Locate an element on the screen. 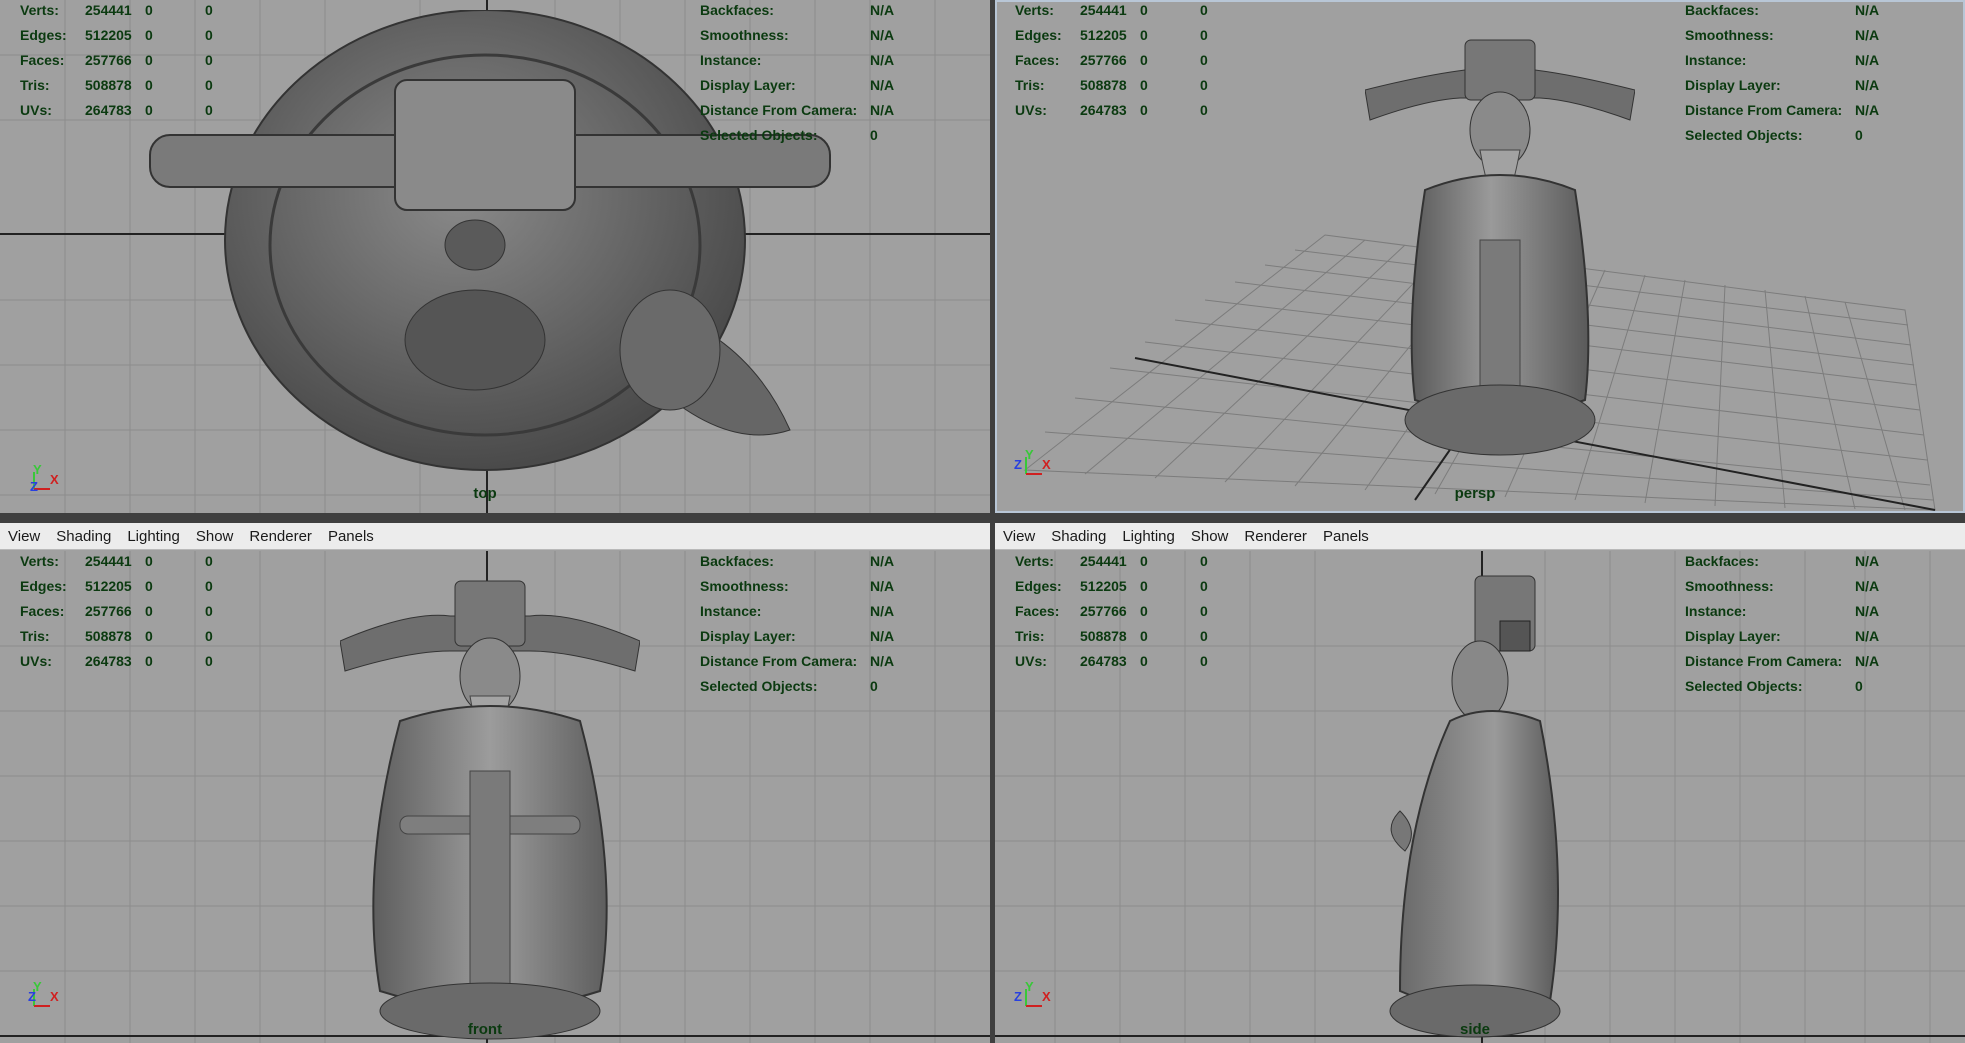  axis-y-label: Y is located at coordinates (1029, 986).